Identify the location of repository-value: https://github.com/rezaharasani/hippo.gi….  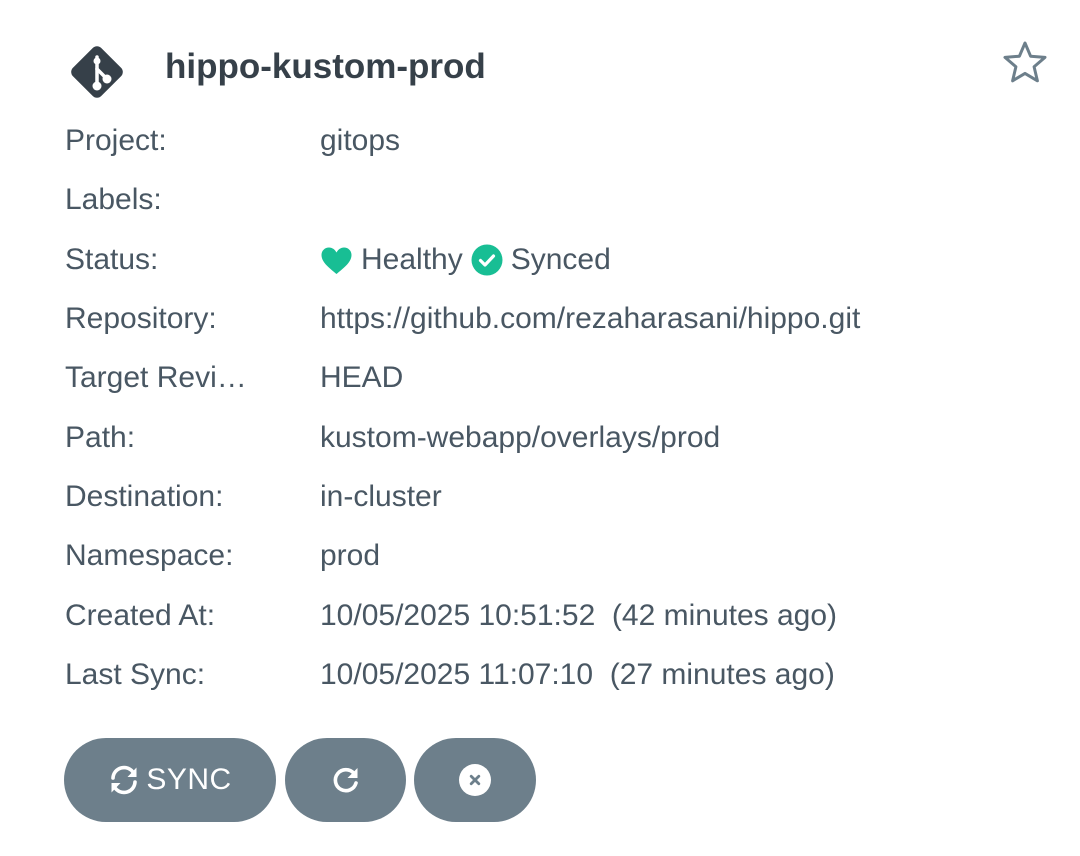
(590, 318).